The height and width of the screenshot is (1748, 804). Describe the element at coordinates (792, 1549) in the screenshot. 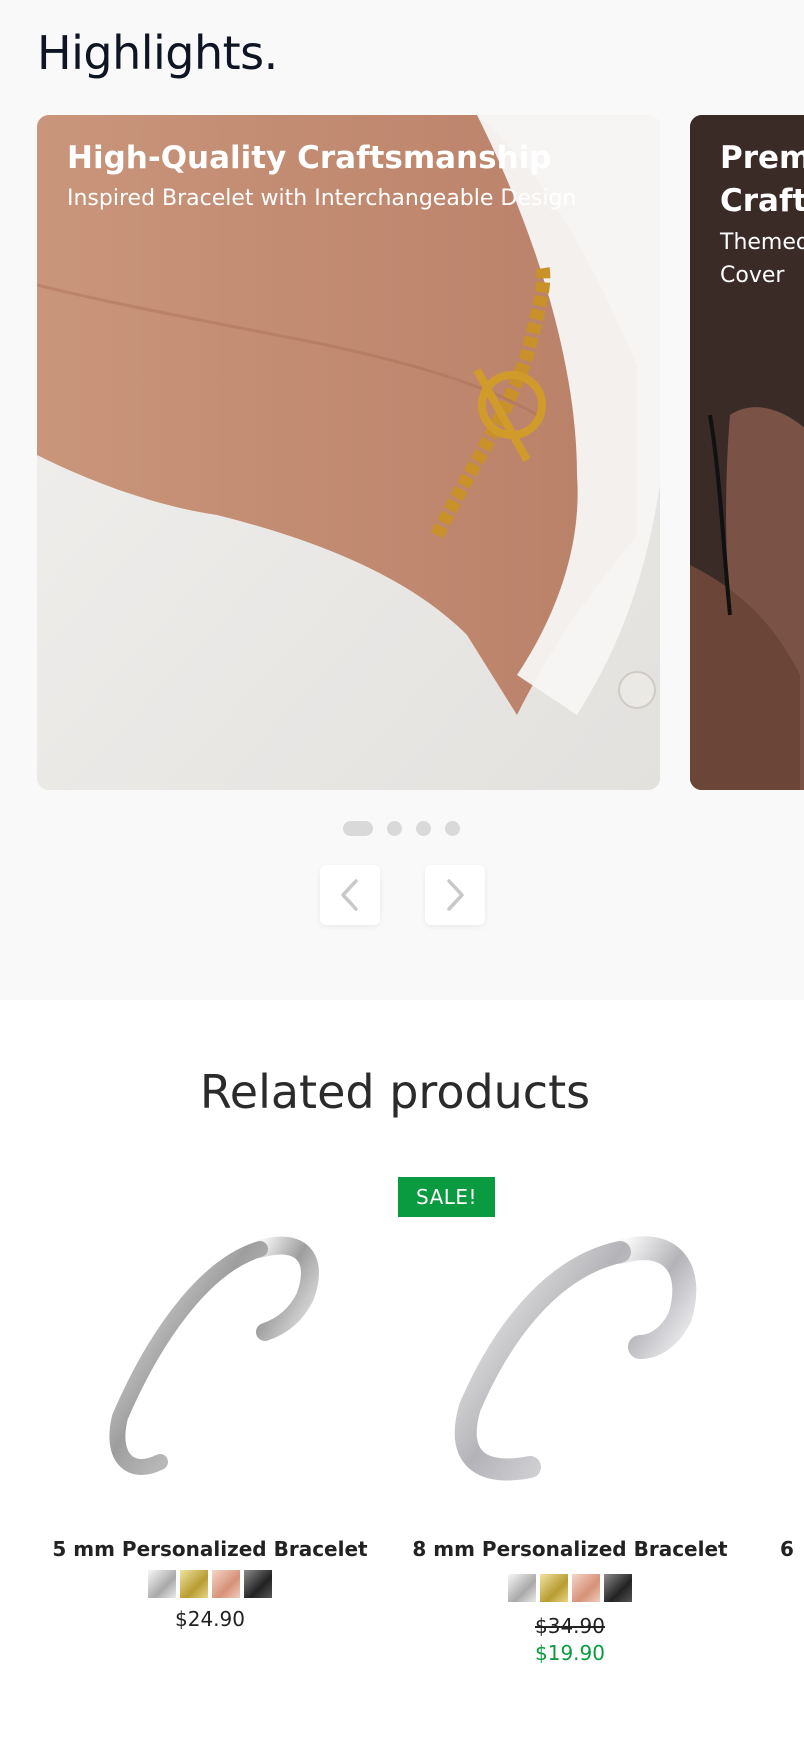

I see `product-name: 6` at that location.